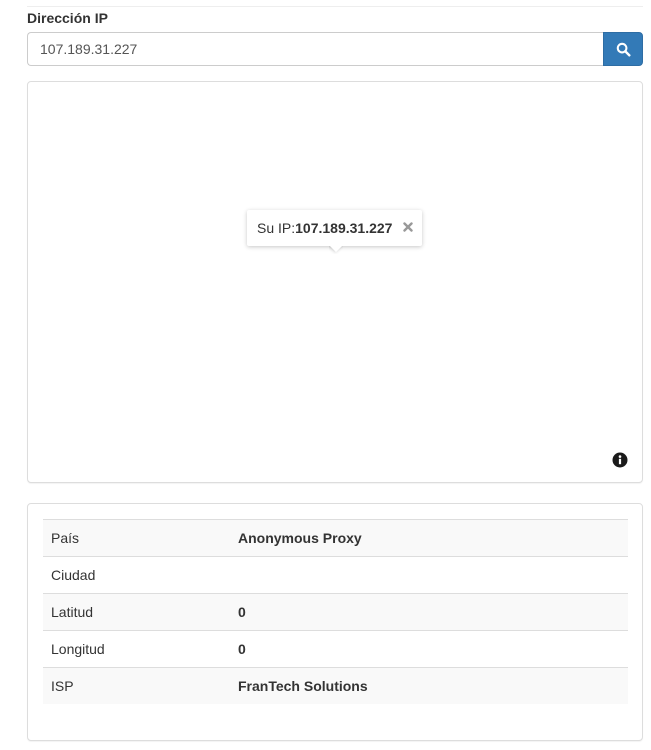 Image resolution: width=651 pixels, height=750 pixels. What do you see at coordinates (276, 228) in the screenshot?
I see `popup-prefix: Su IP:` at bounding box center [276, 228].